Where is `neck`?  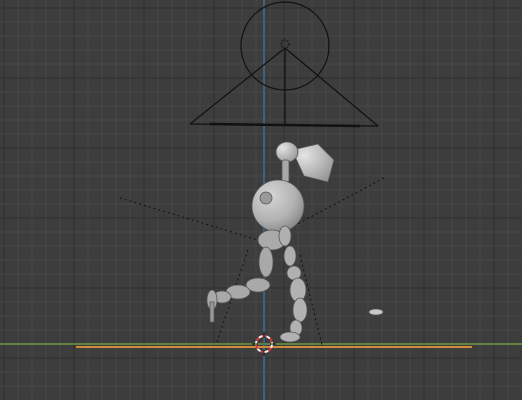
neck is located at coordinates (285, 171).